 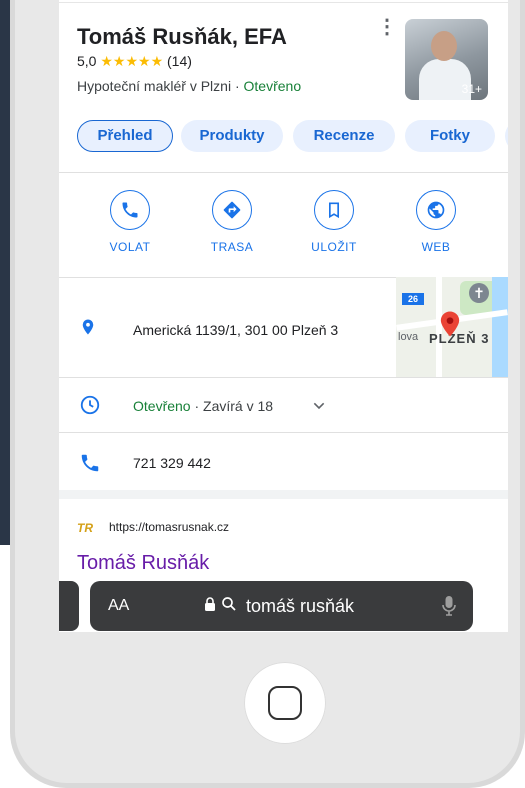 What do you see at coordinates (125, 136) in the screenshot?
I see `tab-overview: Přehled` at bounding box center [125, 136].